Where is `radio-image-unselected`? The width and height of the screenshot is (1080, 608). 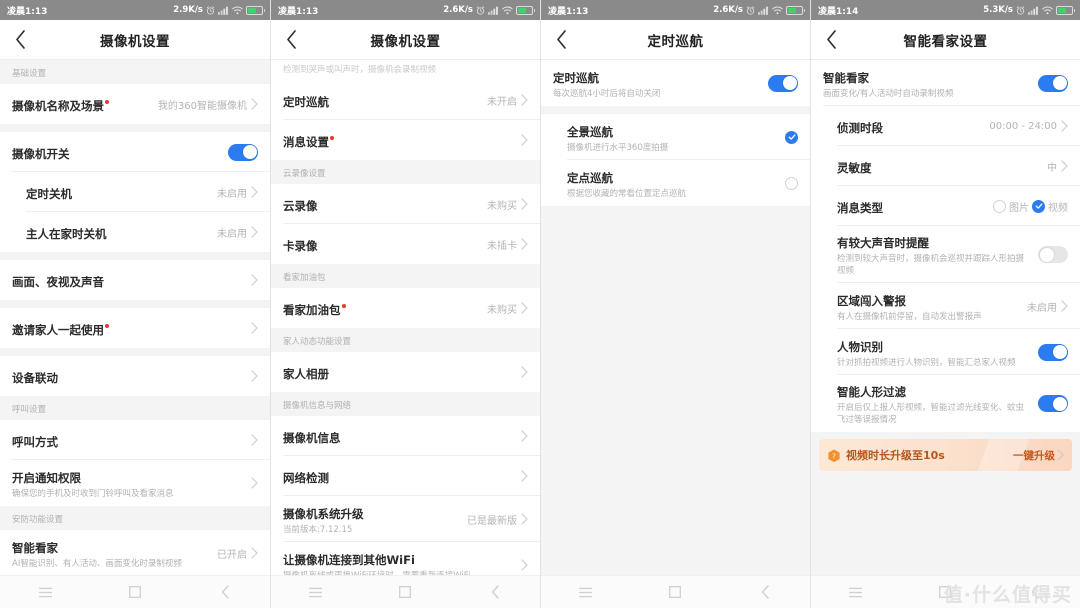
radio-image-unselected is located at coordinates (999, 206).